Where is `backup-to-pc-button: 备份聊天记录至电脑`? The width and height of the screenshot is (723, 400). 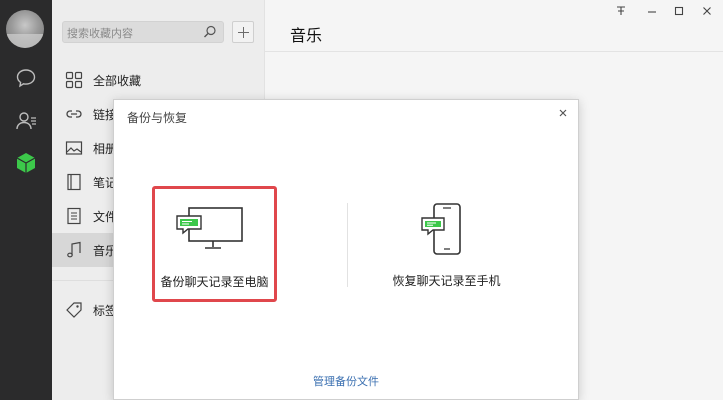
backup-to-pc-button: 备份聊天记录至电脑 is located at coordinates (214, 244).